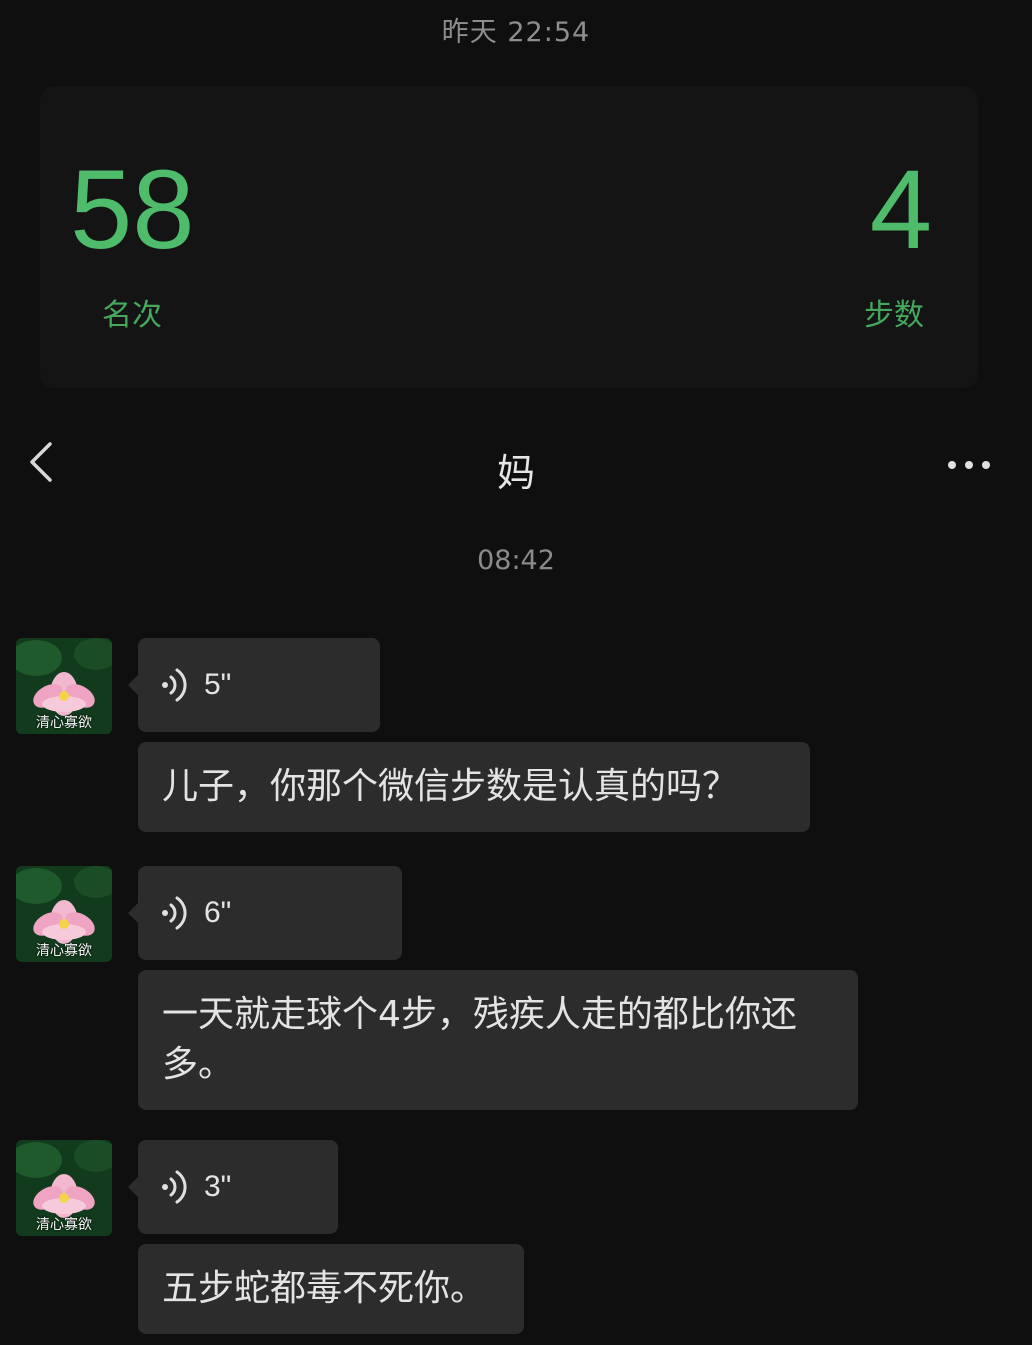 The height and width of the screenshot is (1345, 1032). Describe the element at coordinates (265, 913) in the screenshot. I see `voice-message: 6"` at that location.